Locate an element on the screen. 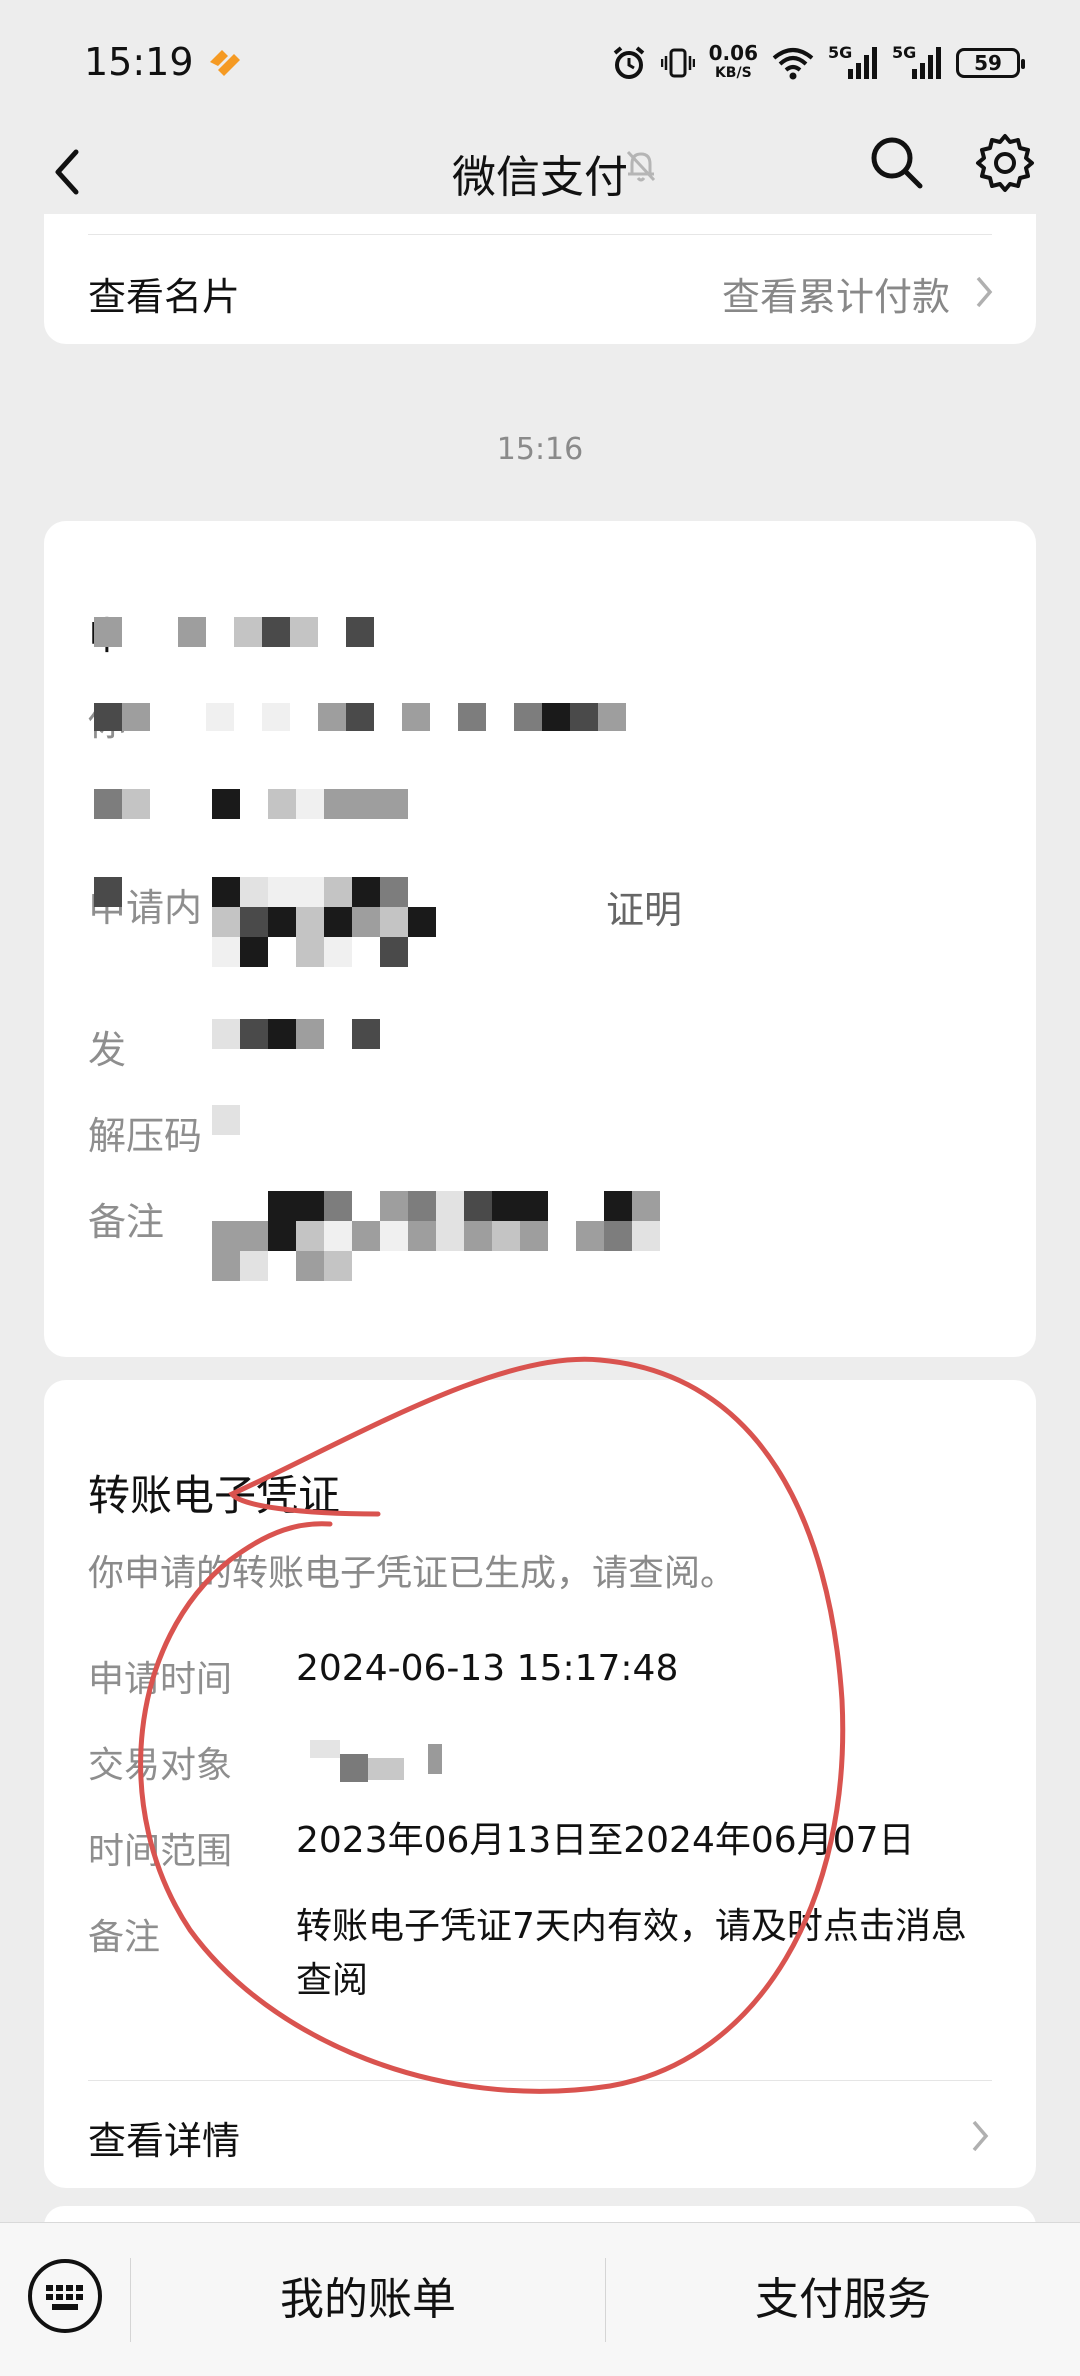 The image size is (1080, 2376). view-card-link: 查看名片 is located at coordinates (164, 293).